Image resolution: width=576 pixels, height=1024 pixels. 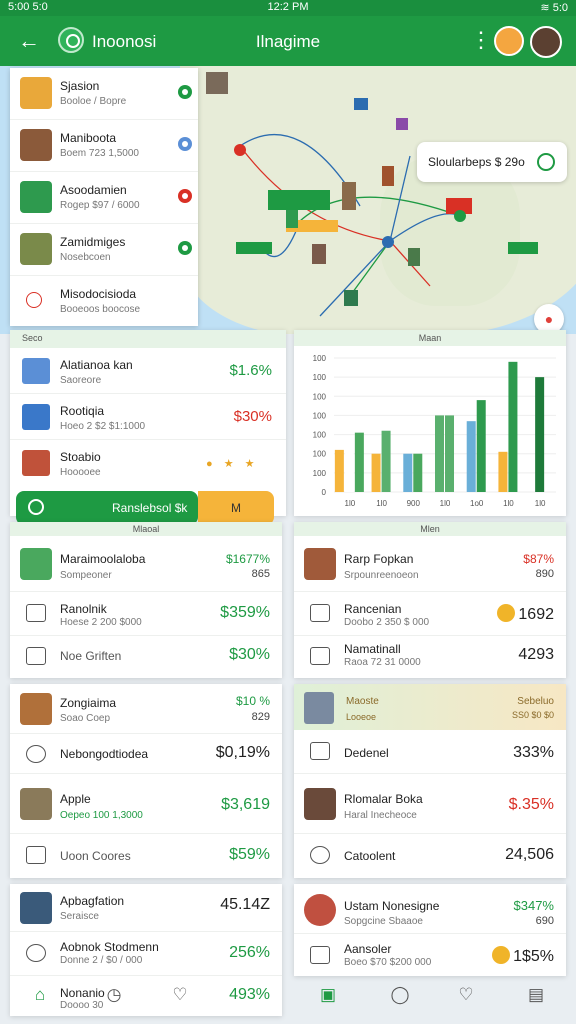 I want to click on list-item: Nebongodtiodea $0,19%, so click(x=146, y=754).